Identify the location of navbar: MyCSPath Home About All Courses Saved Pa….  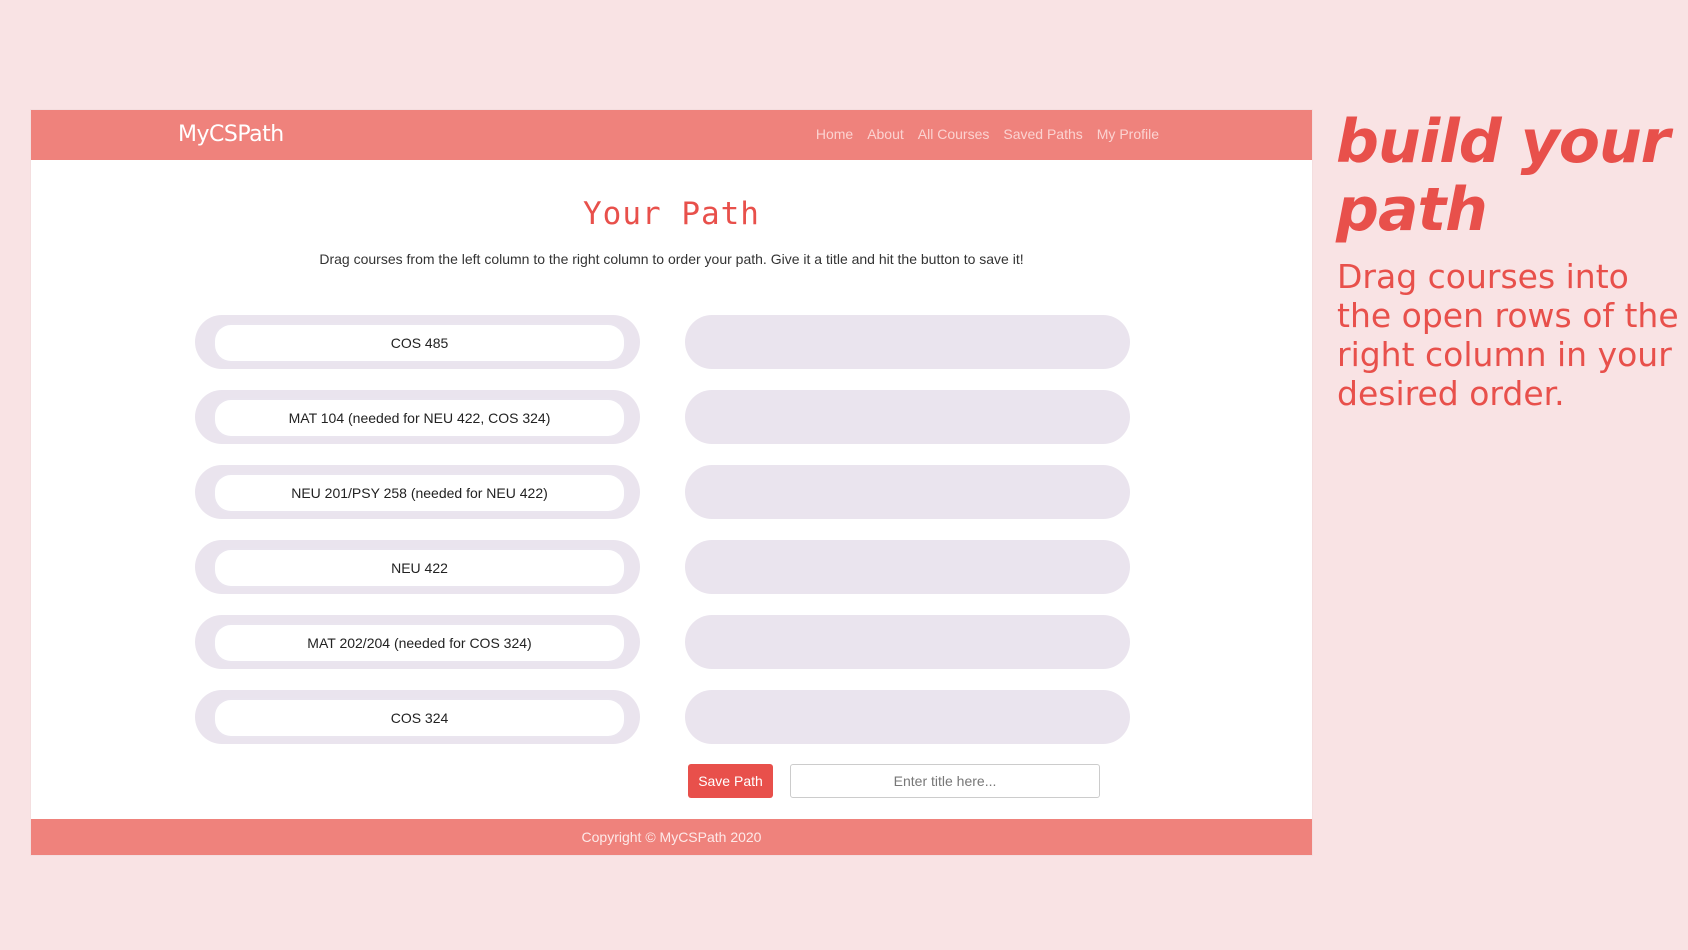
(671, 135).